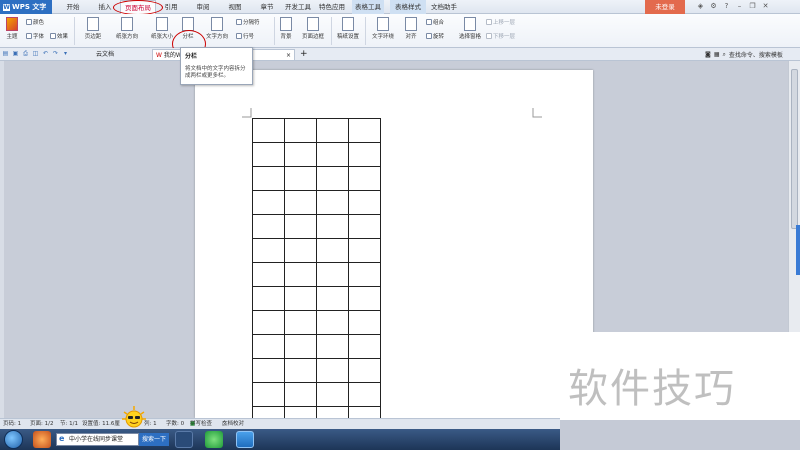 Image resolution: width=800 pixels, height=450 pixels. I want to click on group-button: 组合, so click(435, 22).